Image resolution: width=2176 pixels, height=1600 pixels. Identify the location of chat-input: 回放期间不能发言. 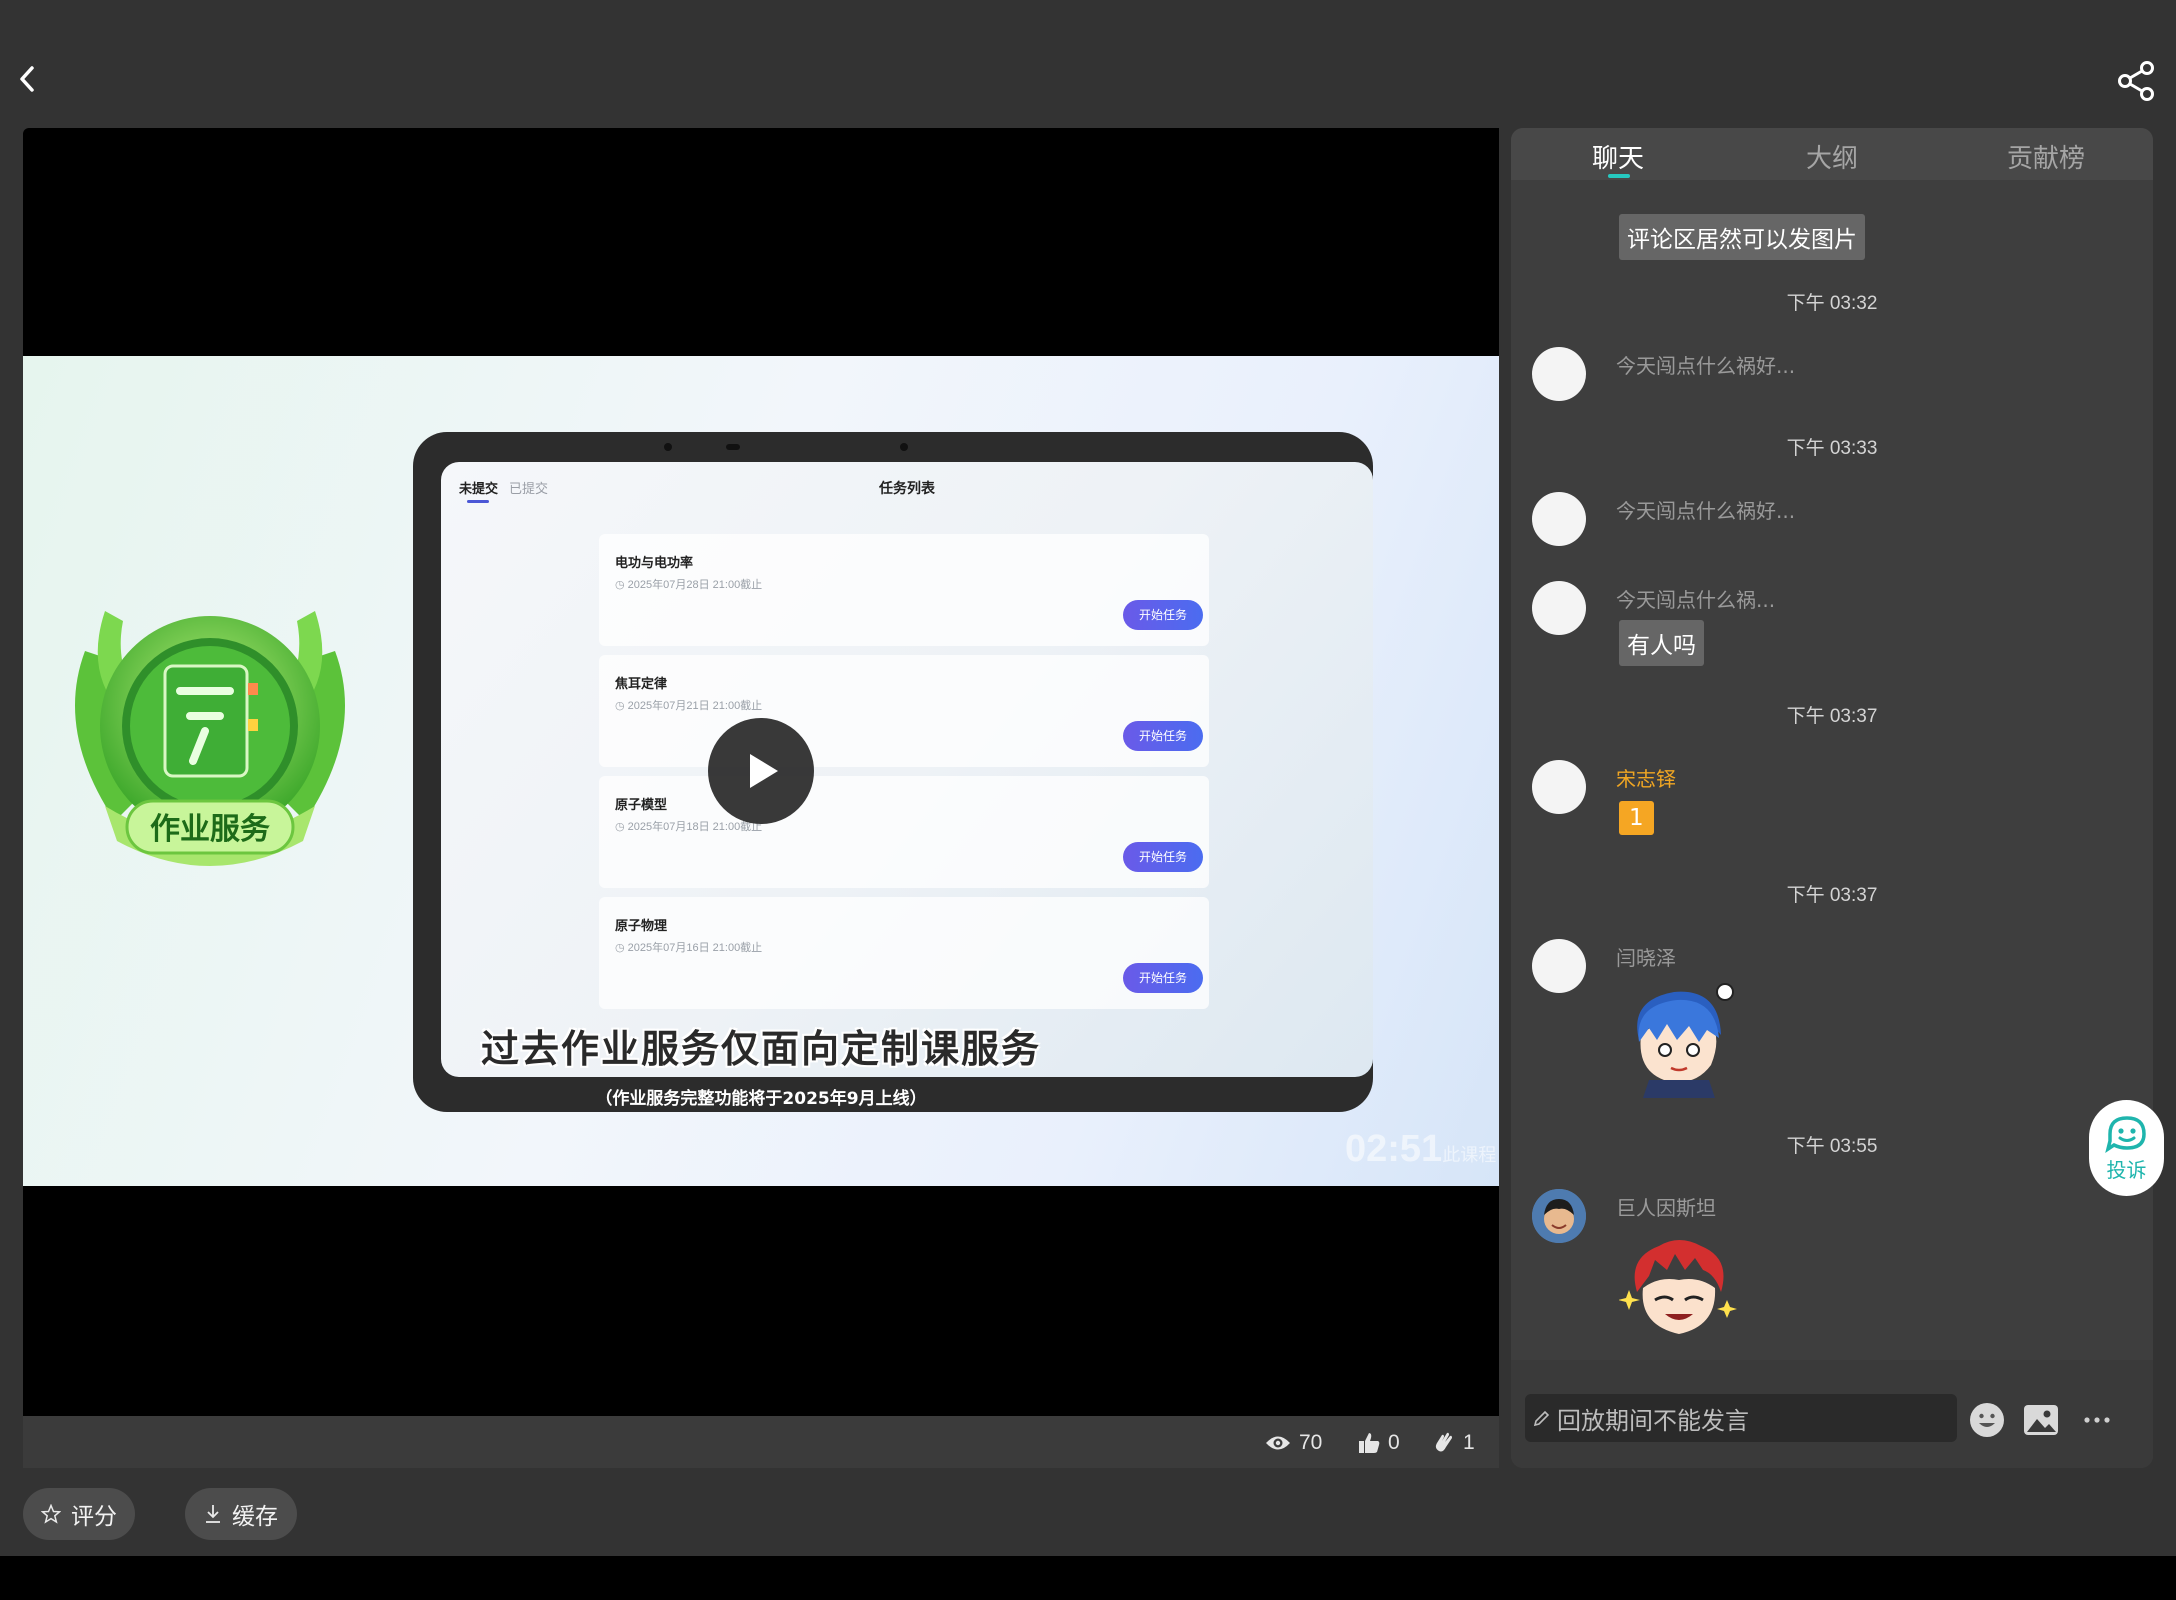
(1741, 1418).